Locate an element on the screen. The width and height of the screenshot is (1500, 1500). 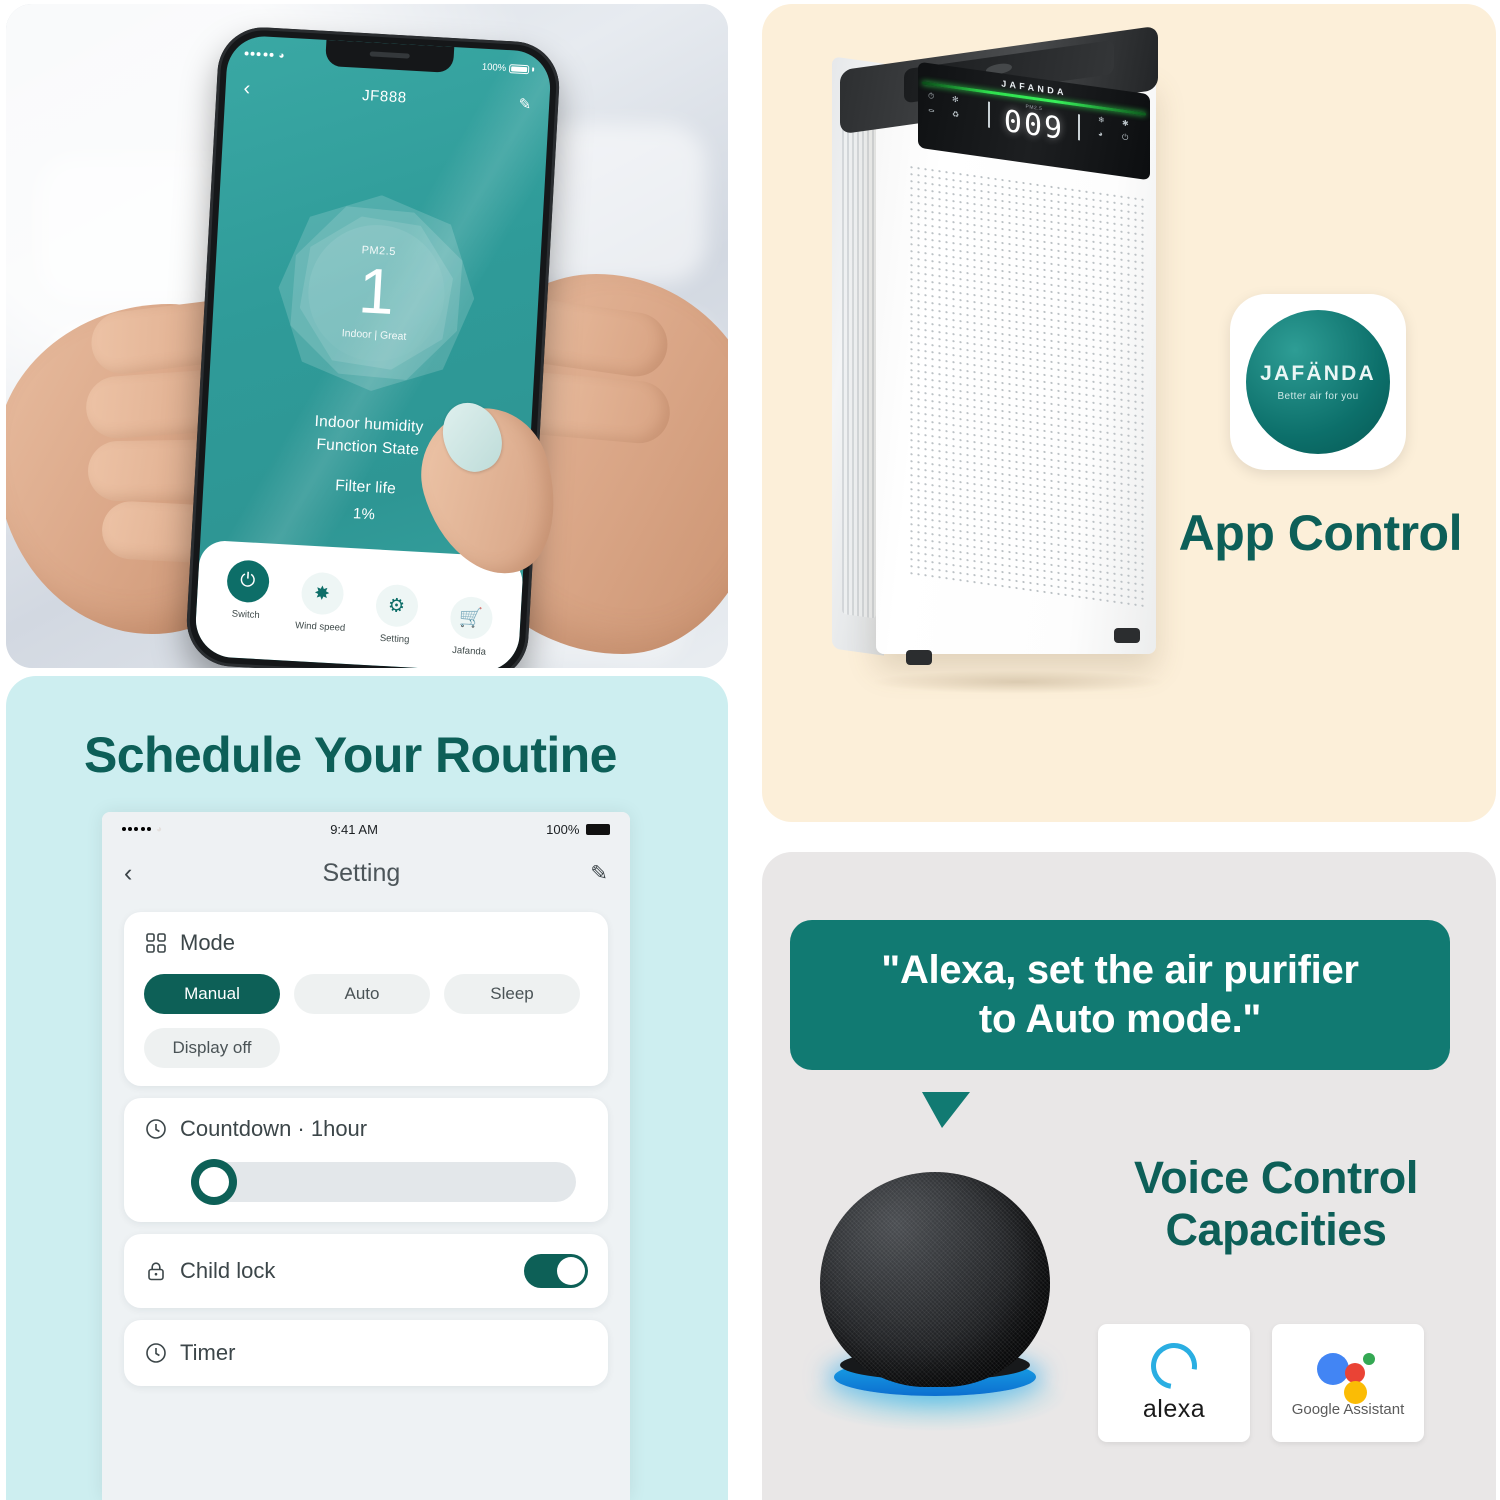
mode-card: Mode Manual Auto Sleep Display off is located at coordinates (366, 999).